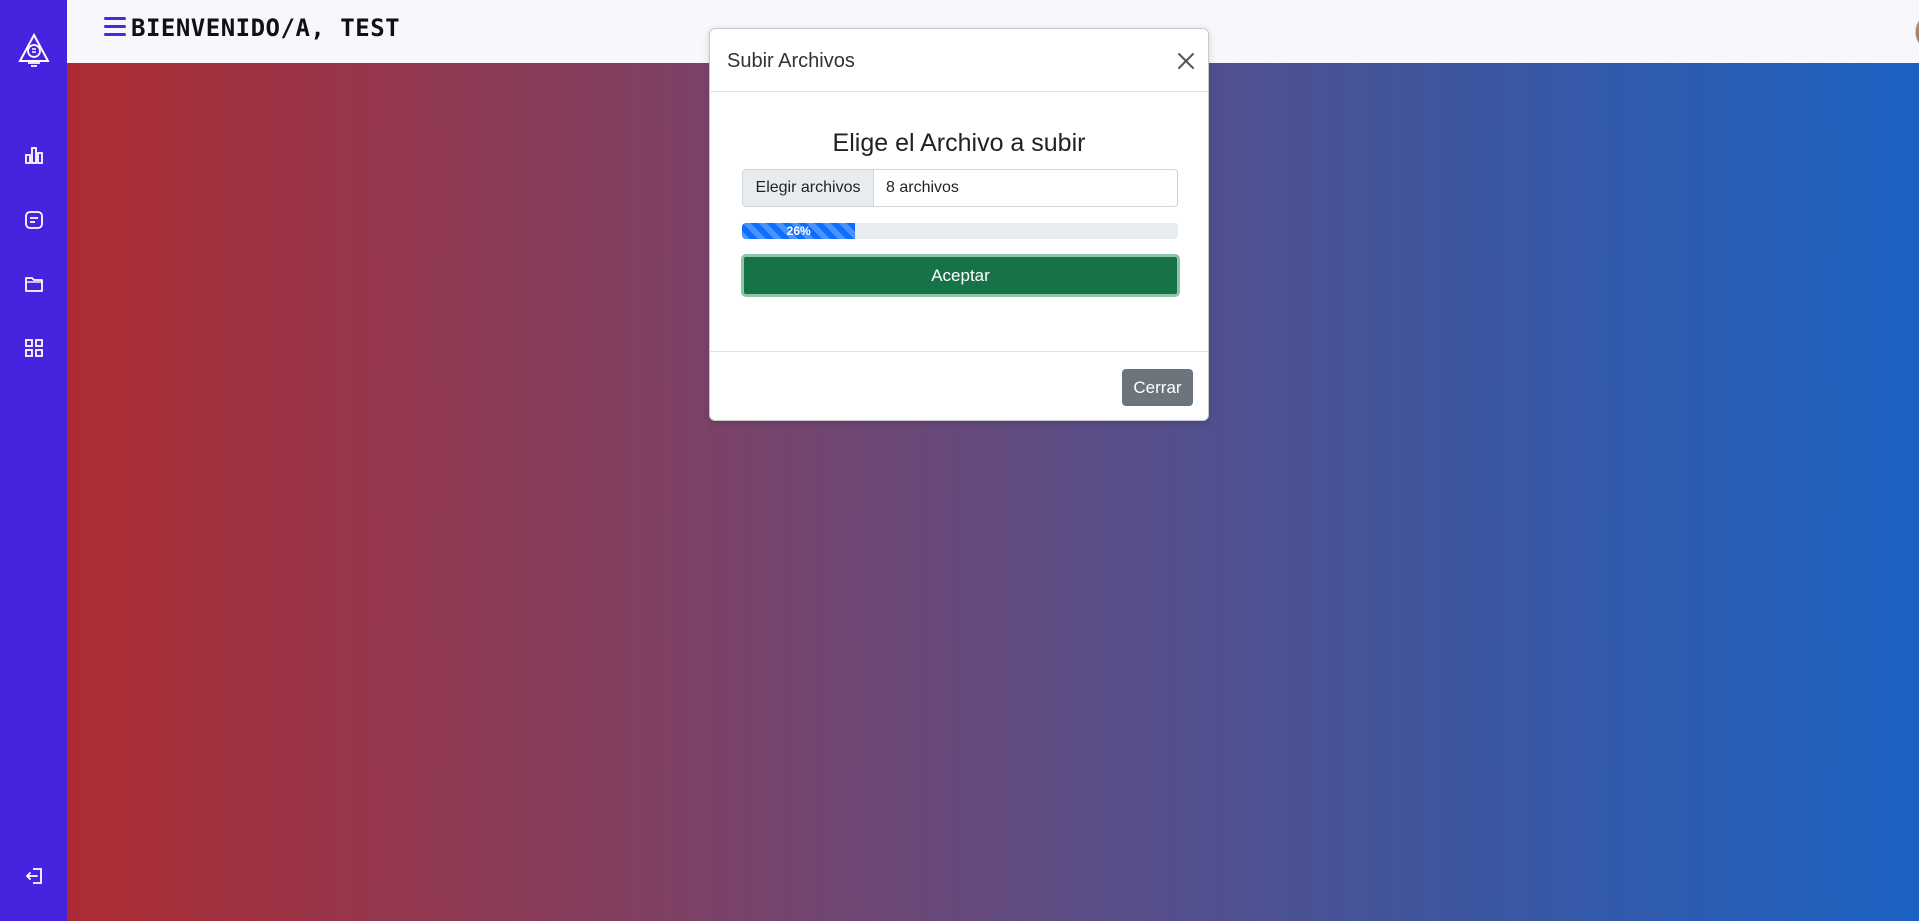  Describe the element at coordinates (34, 220) in the screenshot. I see `note-icon` at that location.